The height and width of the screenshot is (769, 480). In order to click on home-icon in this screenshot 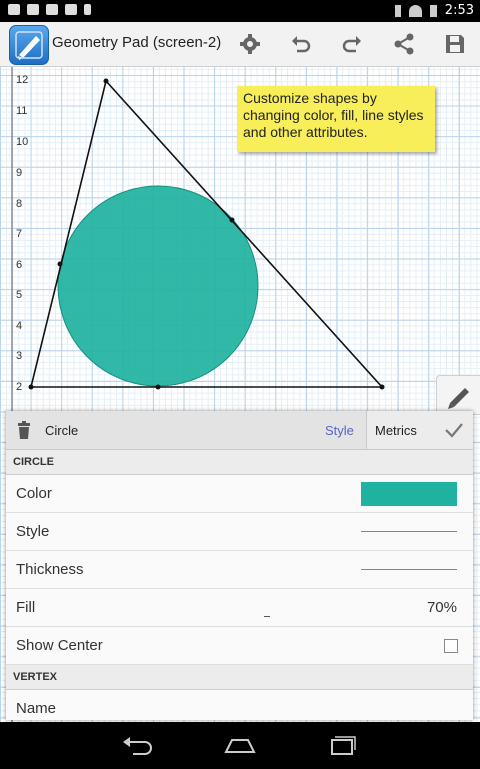, I will do `click(240, 746)`.